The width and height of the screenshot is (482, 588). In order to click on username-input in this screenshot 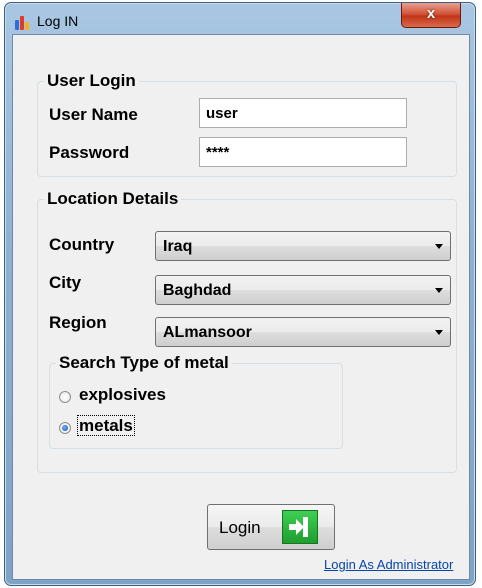, I will do `click(303, 113)`.